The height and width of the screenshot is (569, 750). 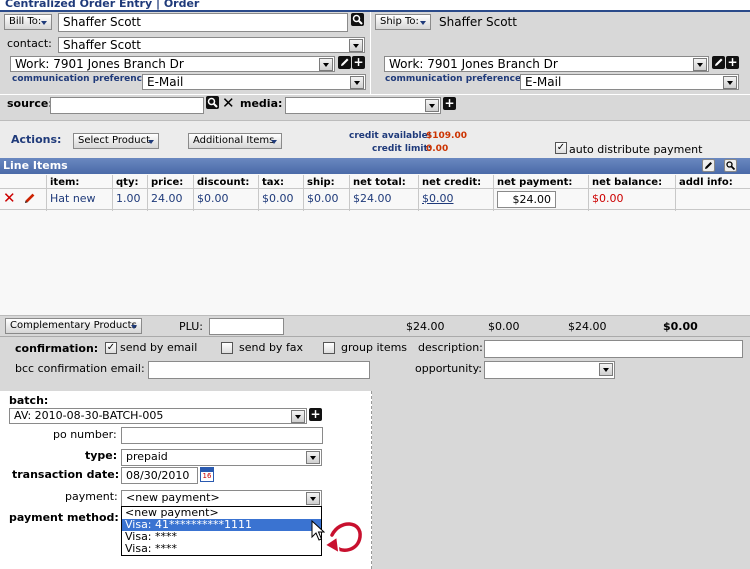 I want to click on total-net-credit: $0.00, so click(x=504, y=326).